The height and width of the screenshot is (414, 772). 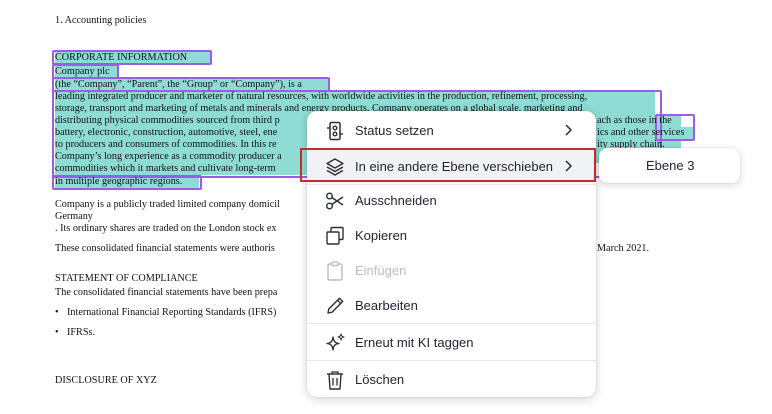 I want to click on menu-item-kopieren: Kopieren, so click(x=451, y=235).